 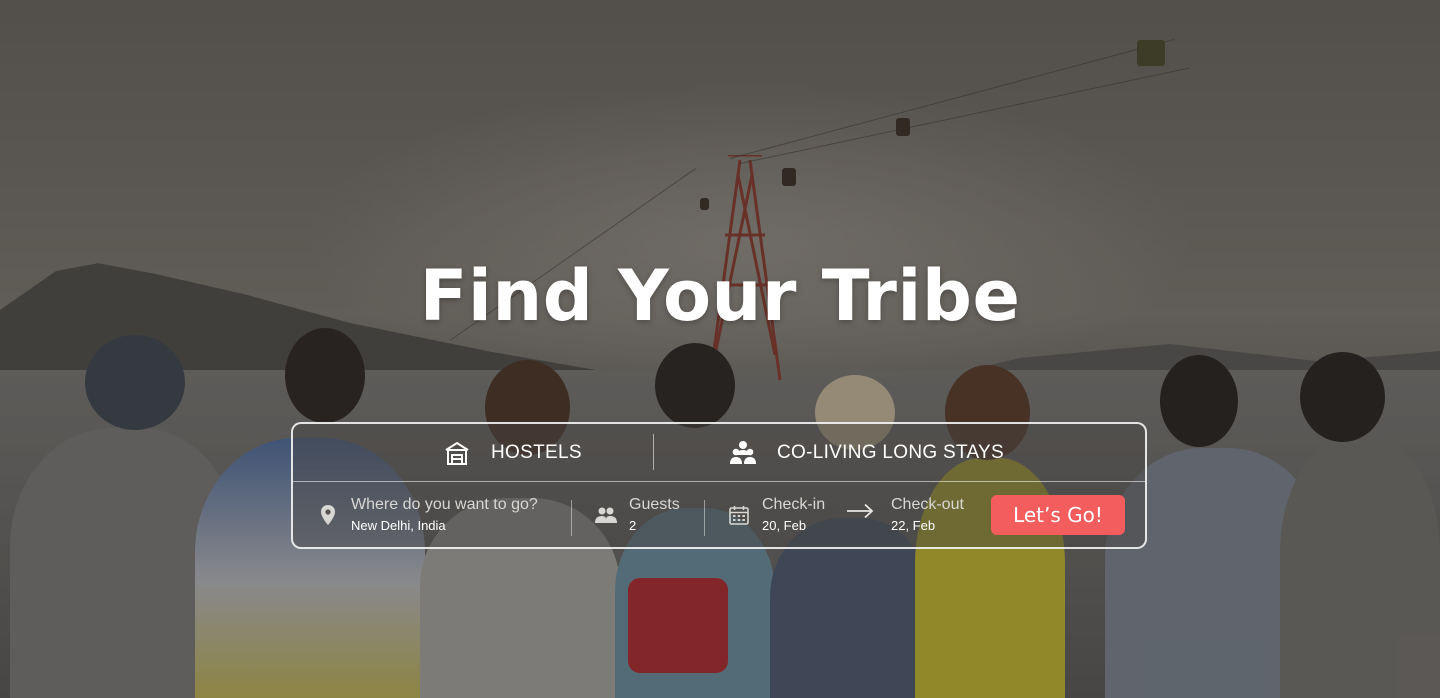 What do you see at coordinates (776, 515) in the screenshot?
I see `check-in-field: Check-in 20, Feb` at bounding box center [776, 515].